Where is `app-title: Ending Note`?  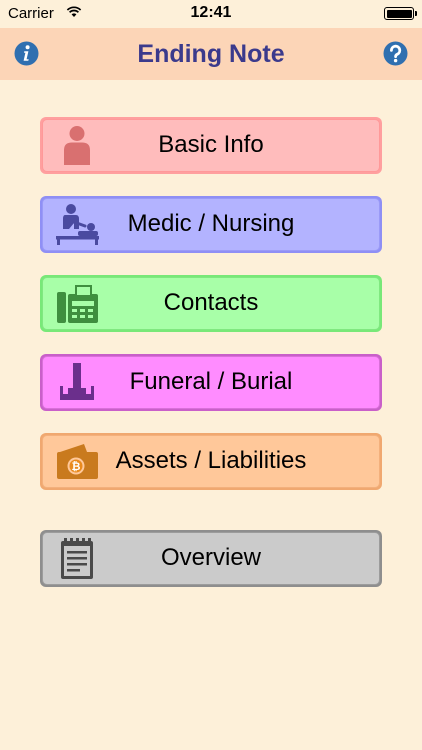 app-title: Ending Note is located at coordinates (211, 54).